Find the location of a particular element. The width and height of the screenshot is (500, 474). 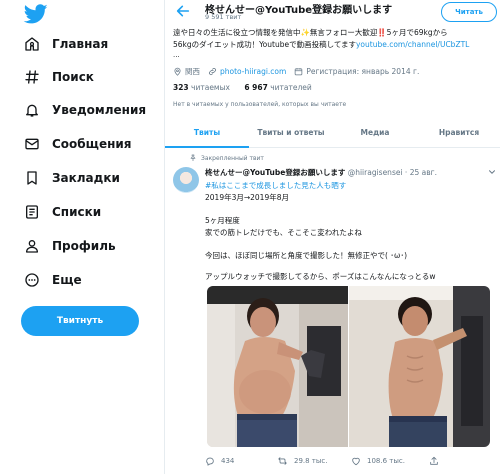

sidebar-item-profile: Профиль is located at coordinates (69, 246).